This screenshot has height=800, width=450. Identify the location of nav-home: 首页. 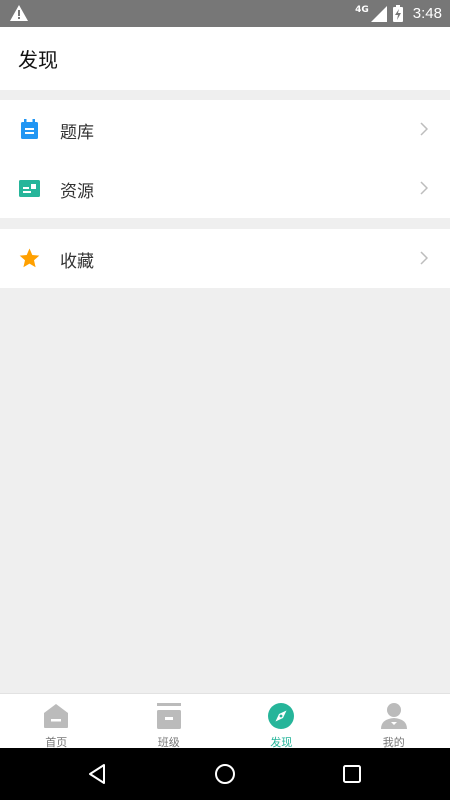
(56, 721).